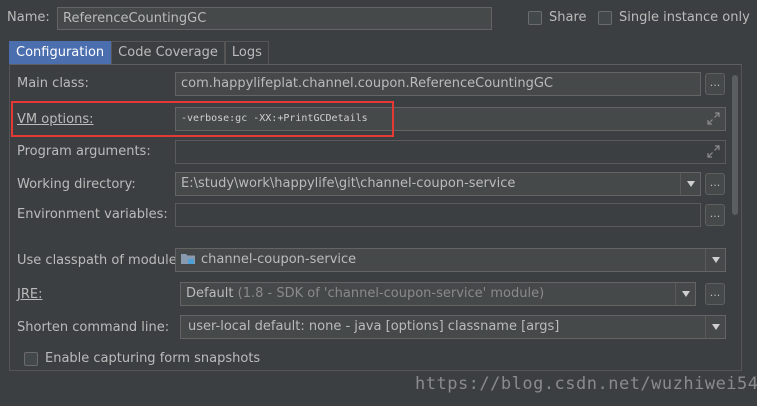 This screenshot has width=757, height=406. Describe the element at coordinates (60, 52) in the screenshot. I see `tab-configuration: Configuration` at that location.